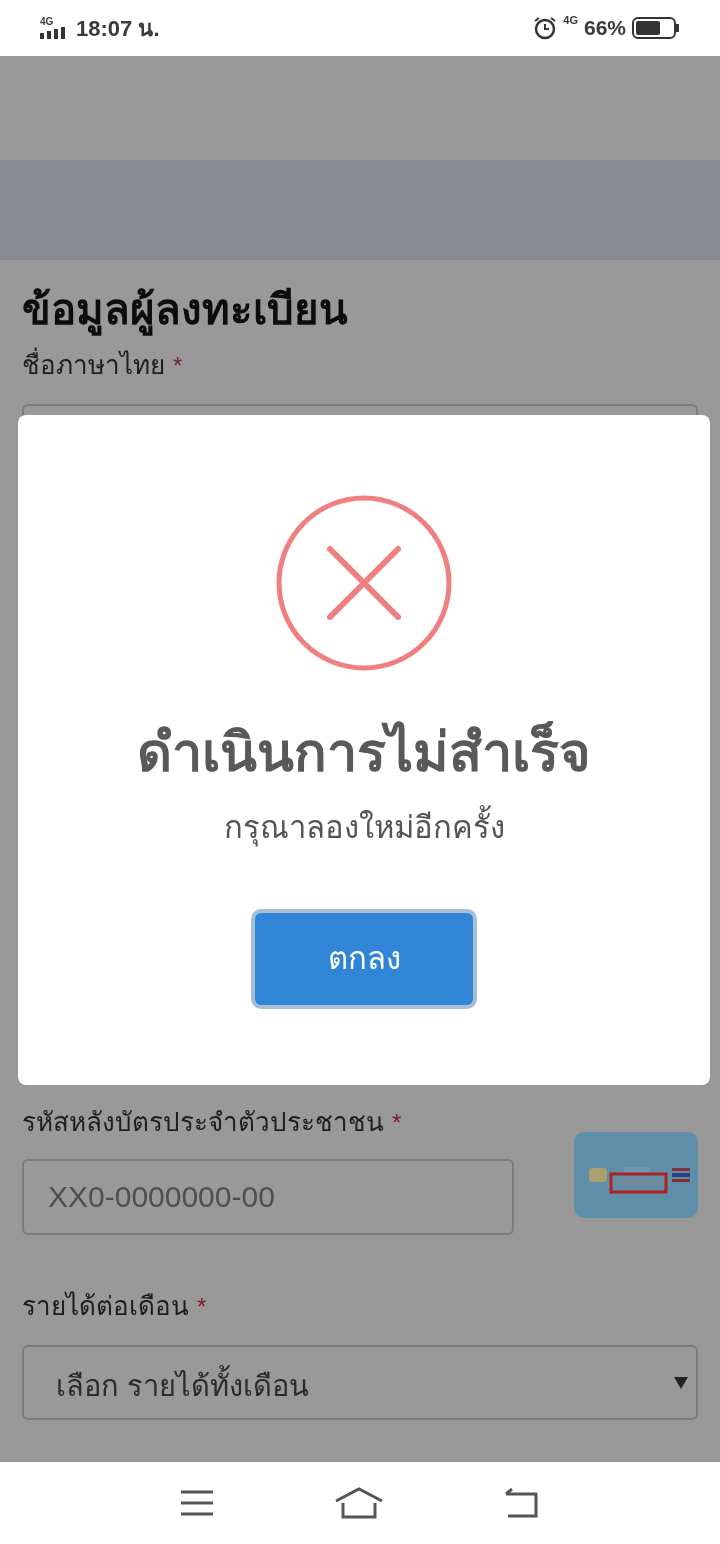  Describe the element at coordinates (360, 310) in the screenshot. I see `form-title: ข้อมูลผู้ลงทะเบียน` at that location.